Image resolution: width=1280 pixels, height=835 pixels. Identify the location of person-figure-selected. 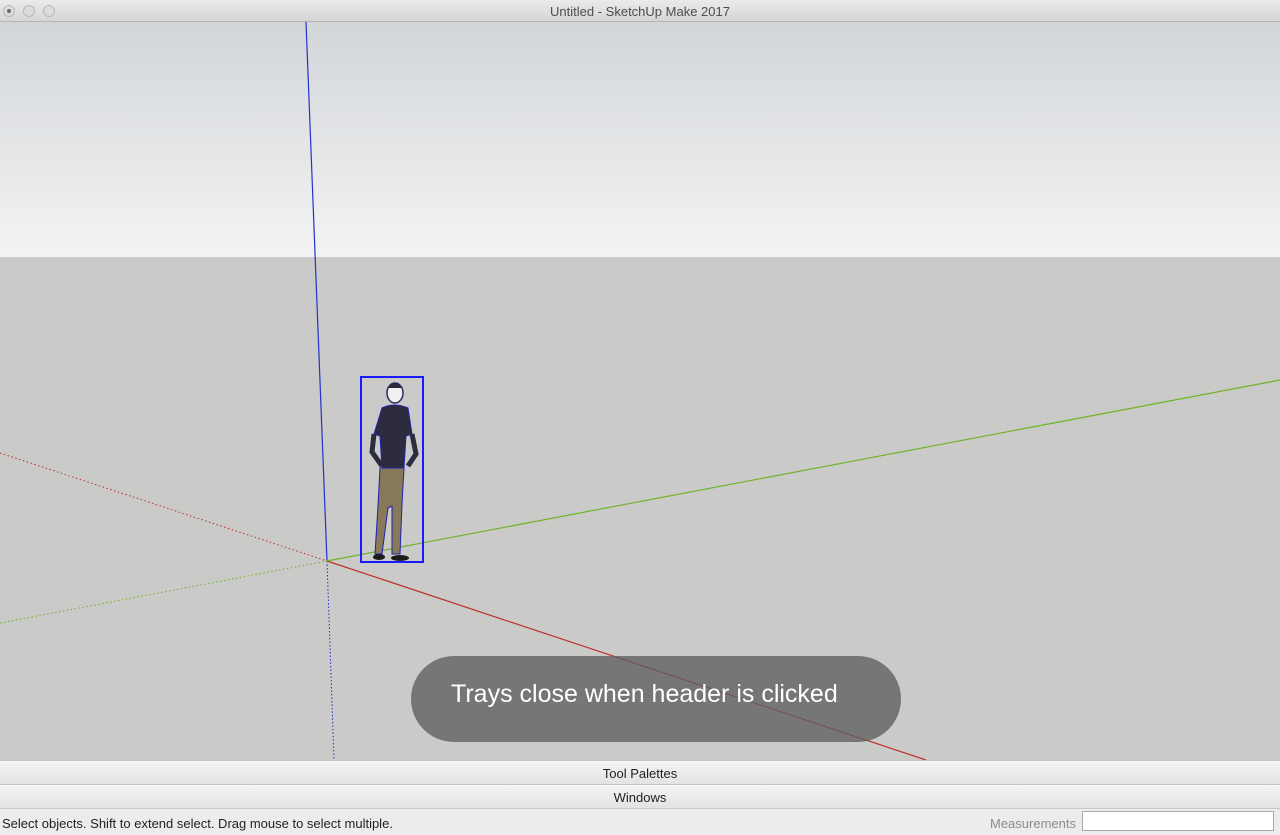
(394, 470).